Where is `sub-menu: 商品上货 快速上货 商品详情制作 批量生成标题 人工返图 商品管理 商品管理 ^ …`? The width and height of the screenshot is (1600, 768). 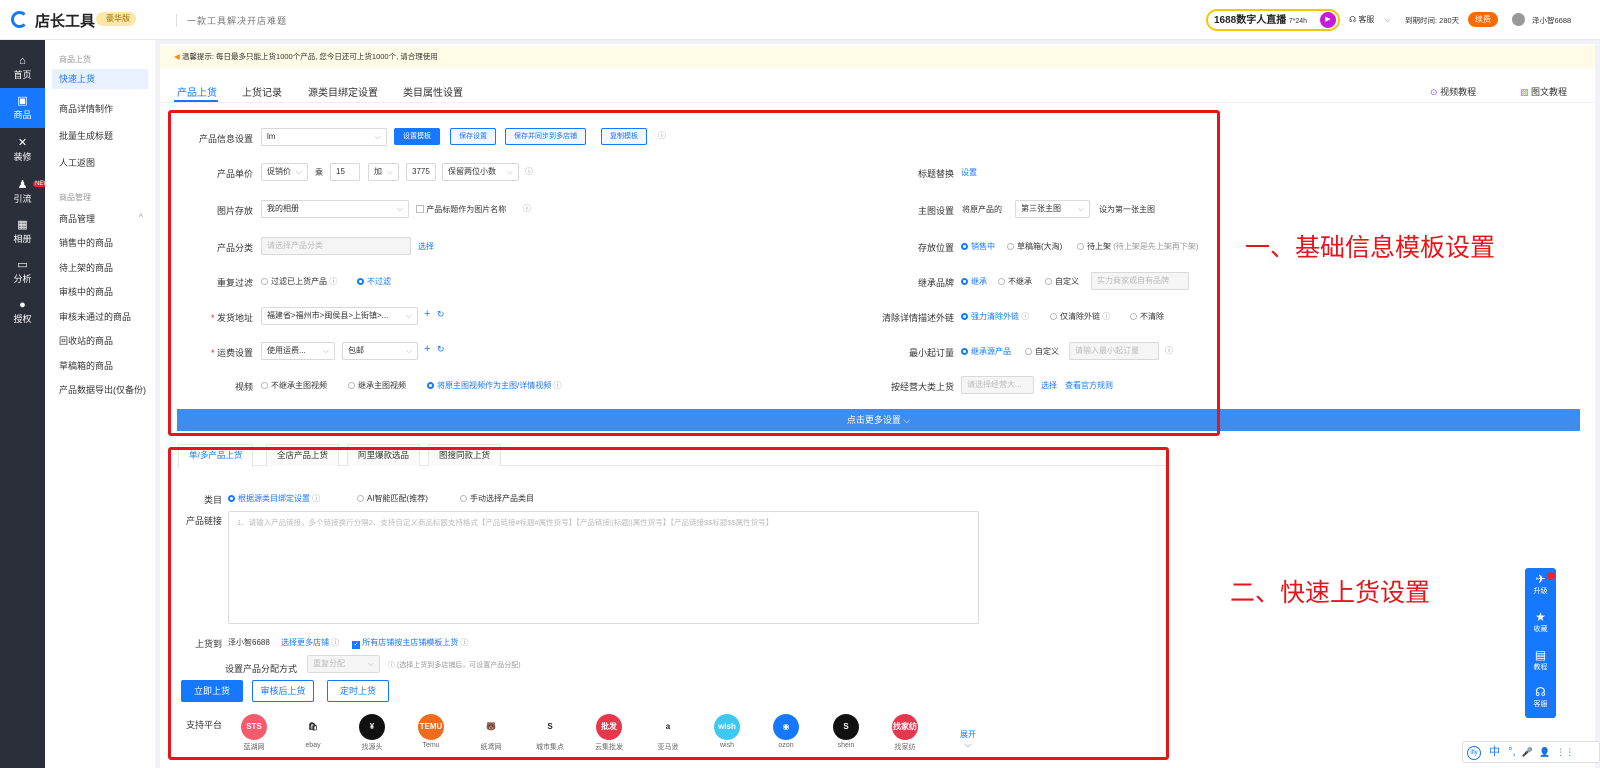
sub-menu: 商品上货 快速上货 商品详情制作 批量生成标题 人工返图 商品管理 商品管理 ^ … is located at coordinates (100, 404).